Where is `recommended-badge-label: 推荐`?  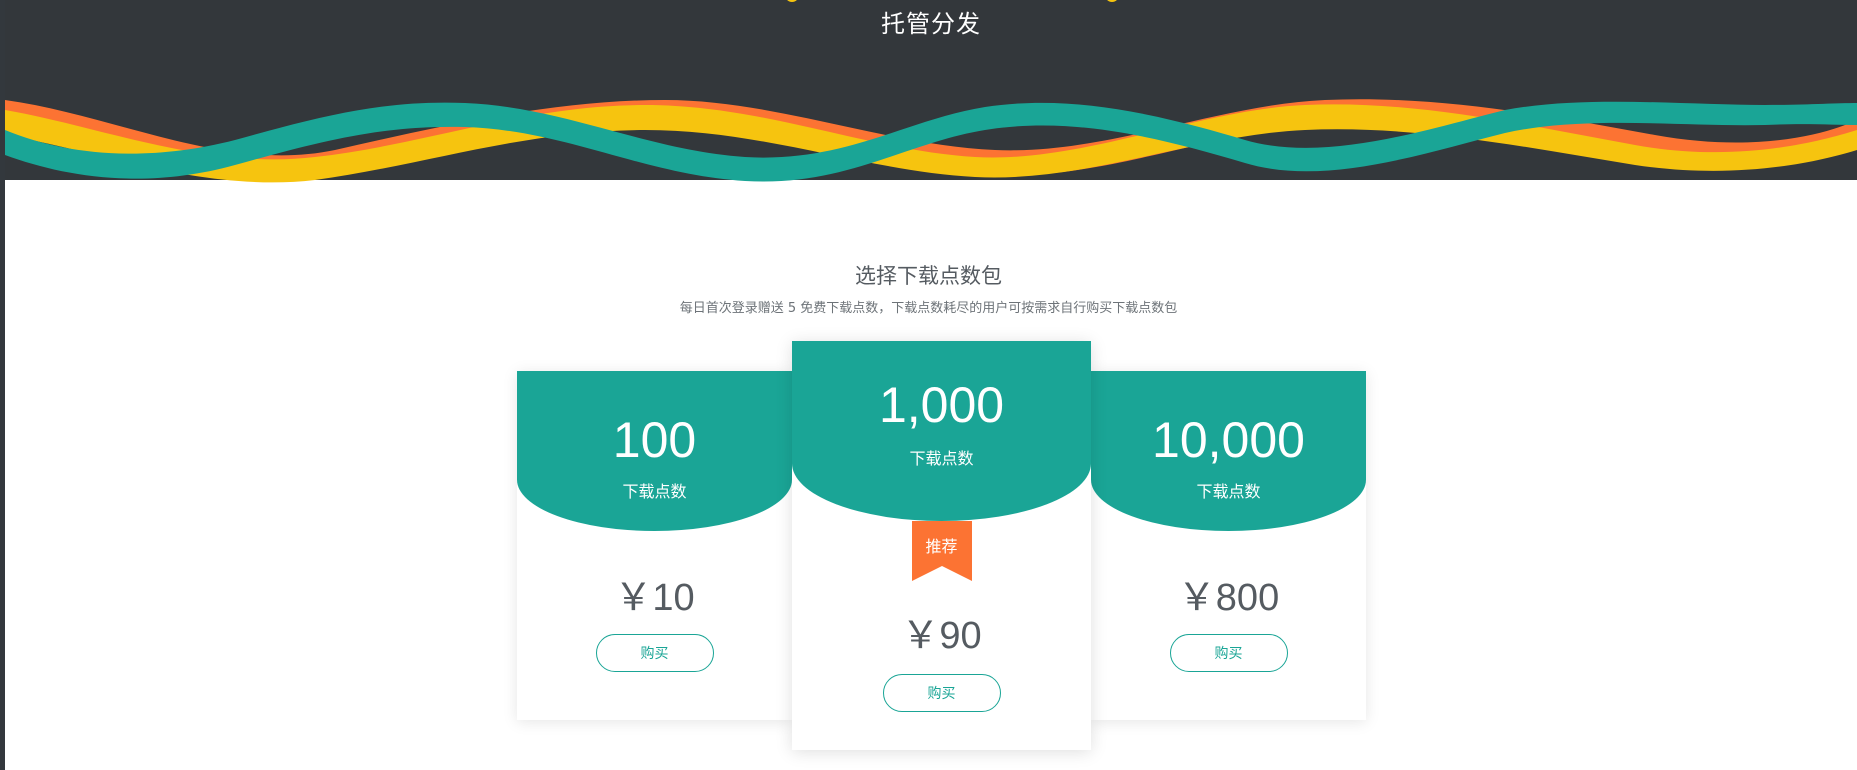 recommended-badge-label: 推荐 is located at coordinates (941, 546).